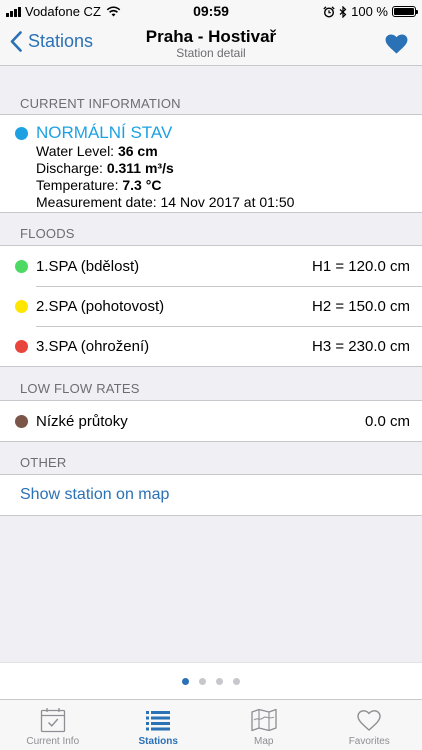 This screenshot has height=750, width=422. I want to click on heart-icon, so click(396, 44).